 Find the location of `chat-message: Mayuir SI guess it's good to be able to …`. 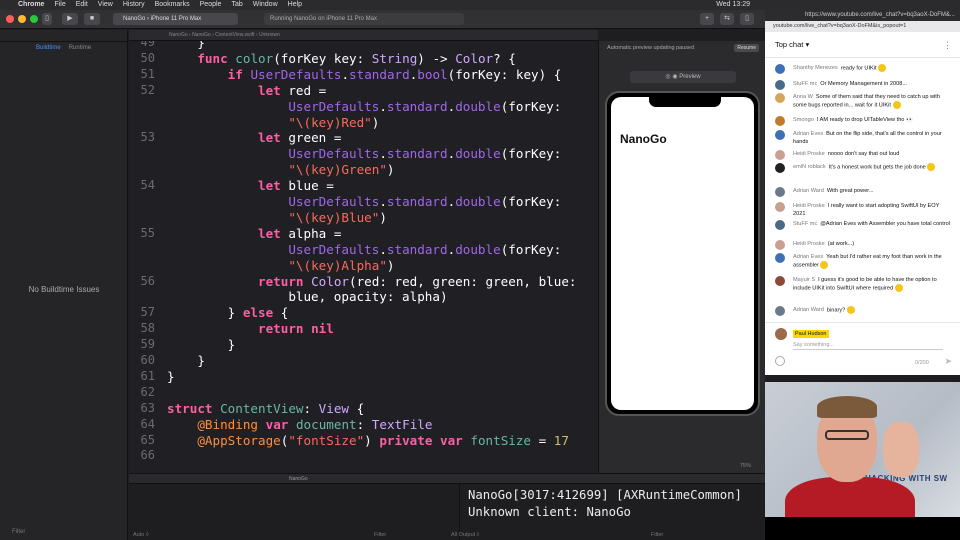

chat-message: Mayuir SI guess it's good to be able to … is located at coordinates (864, 284).